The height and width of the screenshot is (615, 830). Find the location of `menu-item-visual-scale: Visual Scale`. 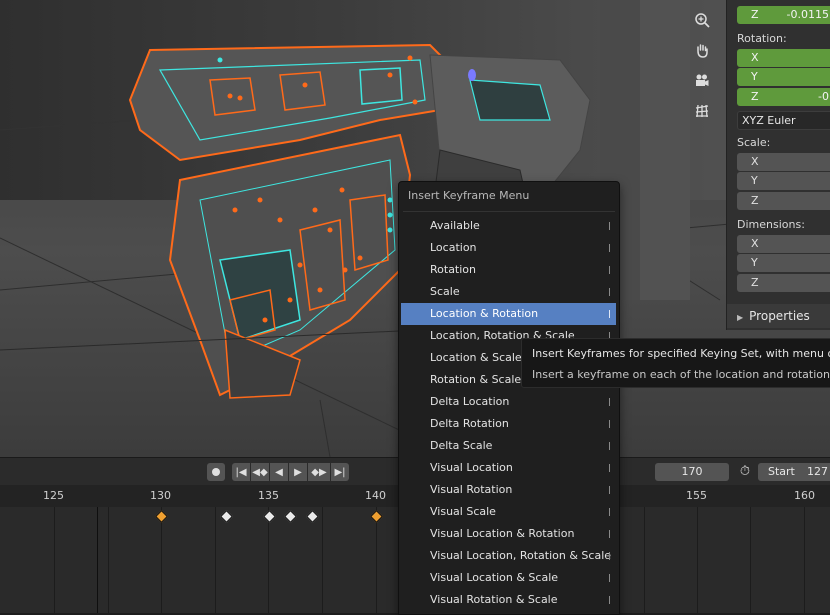

menu-item-visual-scale: Visual Scale is located at coordinates (508, 512).